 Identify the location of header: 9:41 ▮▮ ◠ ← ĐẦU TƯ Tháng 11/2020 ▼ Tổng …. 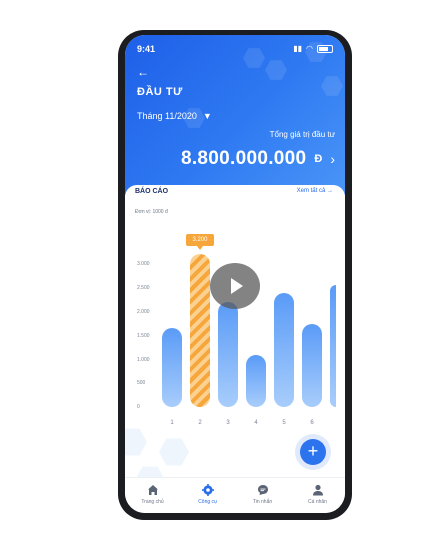
(235, 115).